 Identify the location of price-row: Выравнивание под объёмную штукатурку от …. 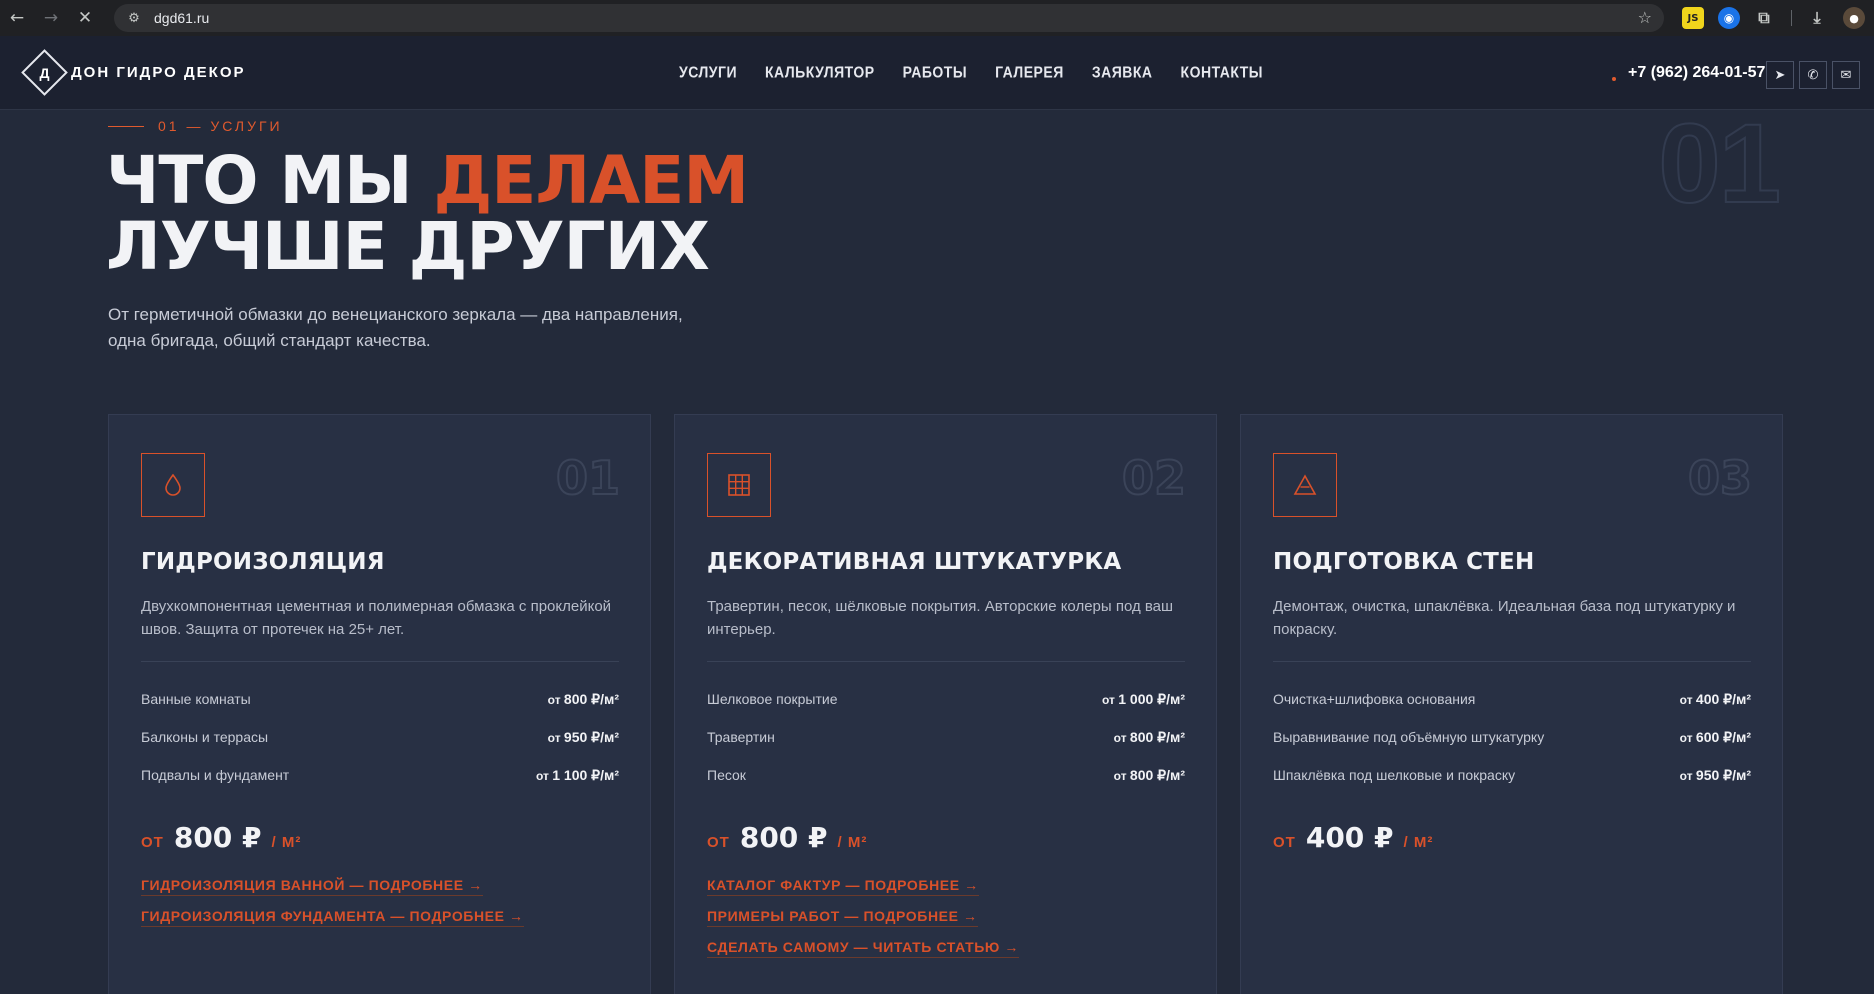
(1512, 737).